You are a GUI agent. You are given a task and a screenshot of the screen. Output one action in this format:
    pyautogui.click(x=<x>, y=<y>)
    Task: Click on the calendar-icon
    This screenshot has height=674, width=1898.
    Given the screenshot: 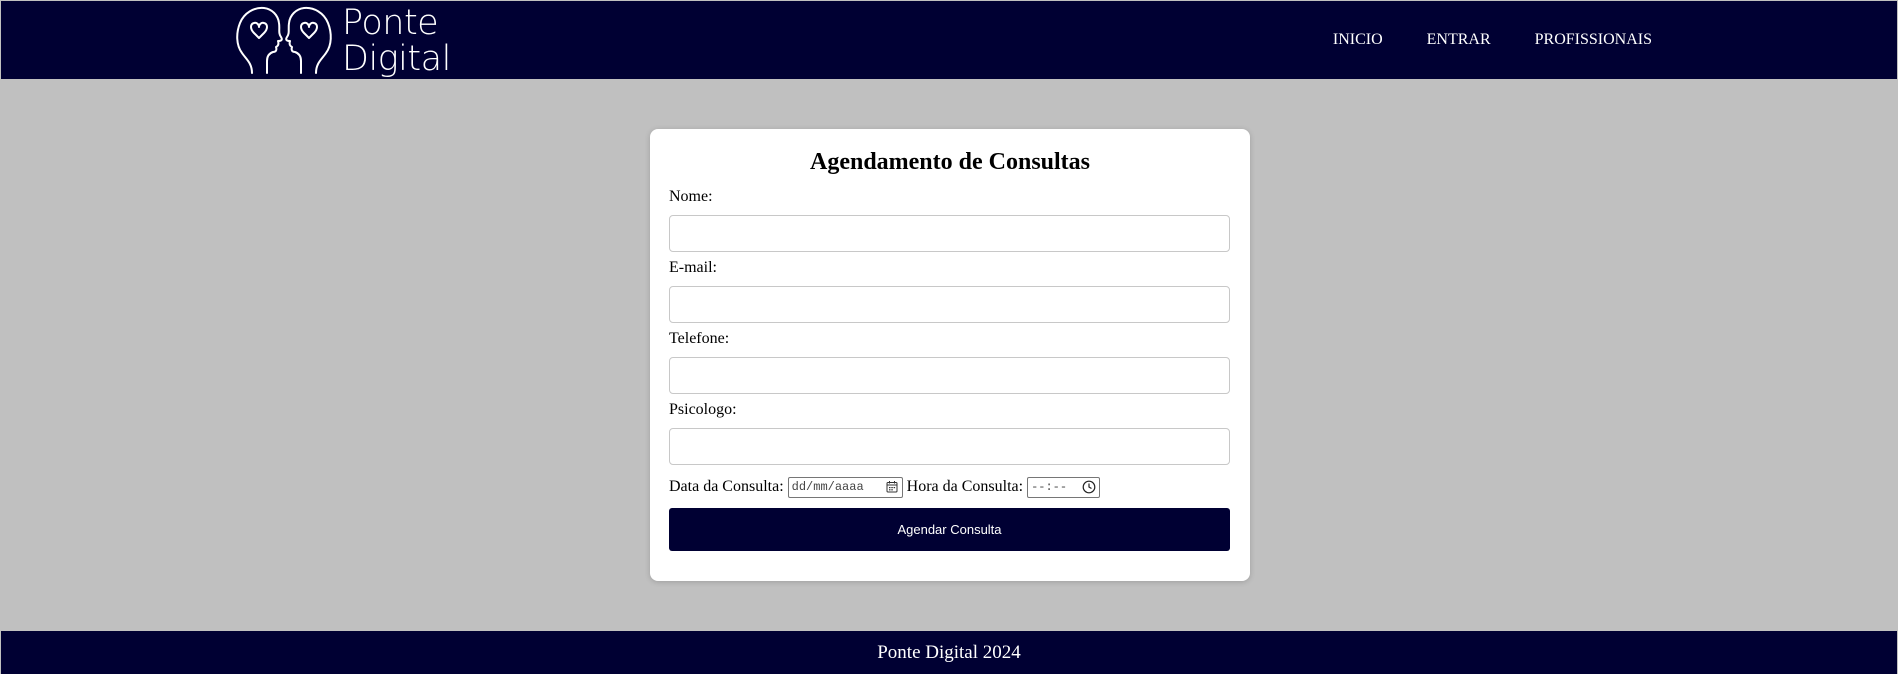 What is the action you would take?
    pyautogui.click(x=892, y=487)
    